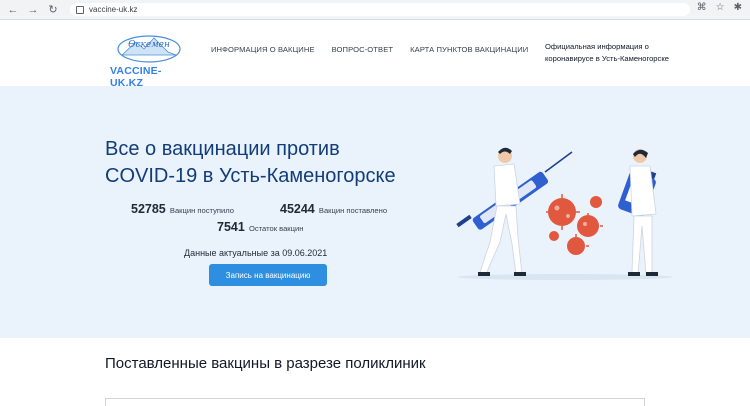 Image resolution: width=750 pixels, height=406 pixels. I want to click on url-text: vaccine-uk.kz, so click(113, 9).